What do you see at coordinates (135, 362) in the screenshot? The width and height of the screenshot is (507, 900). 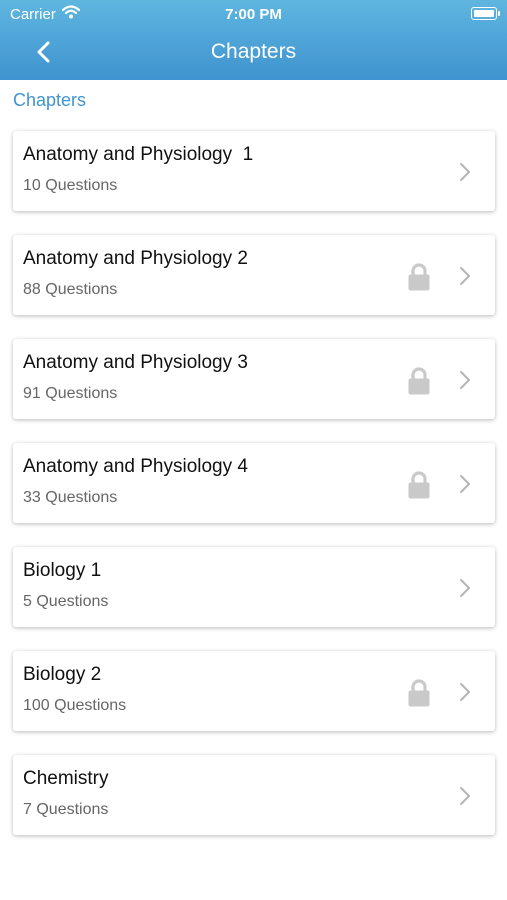 I see `chapter-title: Anatomy and Physiology 3` at bounding box center [135, 362].